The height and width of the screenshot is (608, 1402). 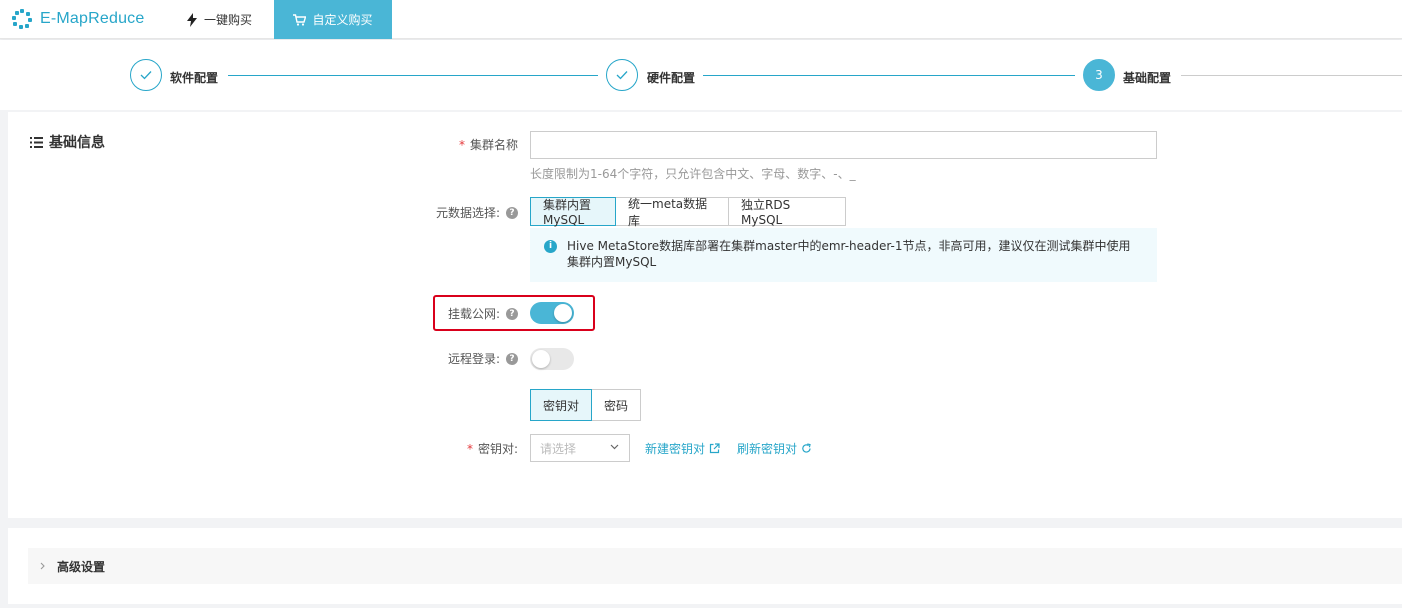 I want to click on refresh-key-pair-link: 刷新密钥对, so click(x=774, y=448).